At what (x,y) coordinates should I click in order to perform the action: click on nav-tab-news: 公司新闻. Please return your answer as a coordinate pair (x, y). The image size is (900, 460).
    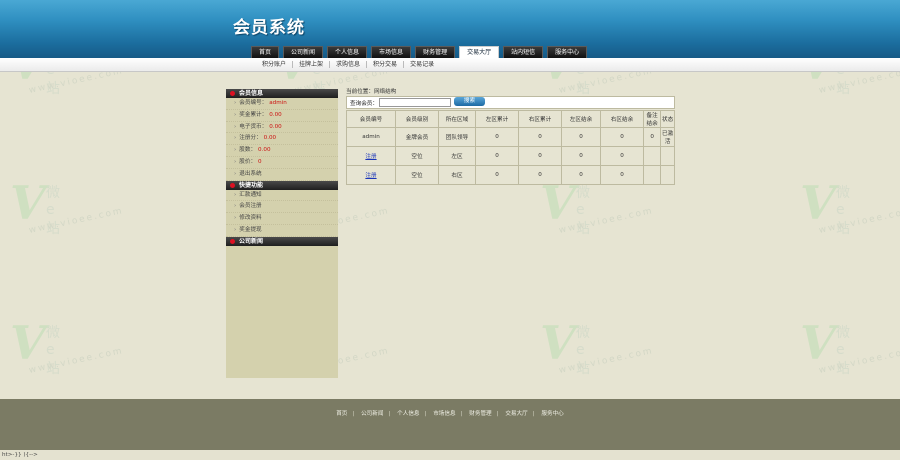
    Looking at the image, I should click on (303, 52).